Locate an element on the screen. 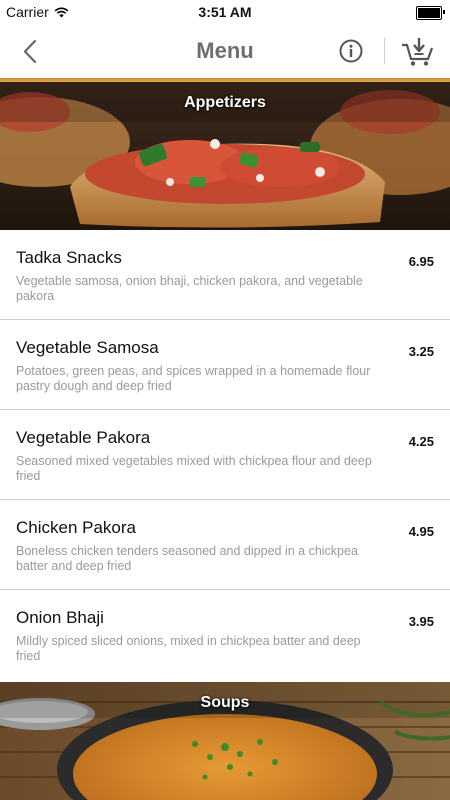  status-bar: Carrier 3:51 AM is located at coordinates (225, 12).